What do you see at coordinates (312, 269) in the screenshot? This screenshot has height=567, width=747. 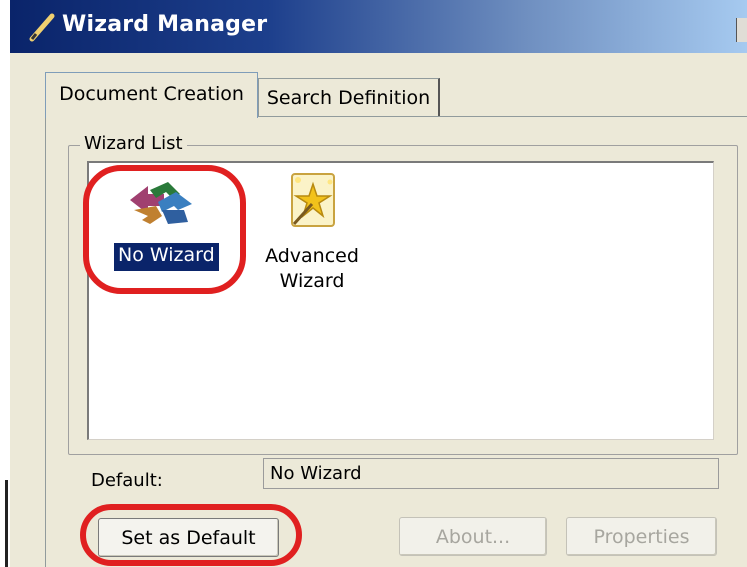 I see `wizard-item-advanced-wizard: Advanced Wizard` at bounding box center [312, 269].